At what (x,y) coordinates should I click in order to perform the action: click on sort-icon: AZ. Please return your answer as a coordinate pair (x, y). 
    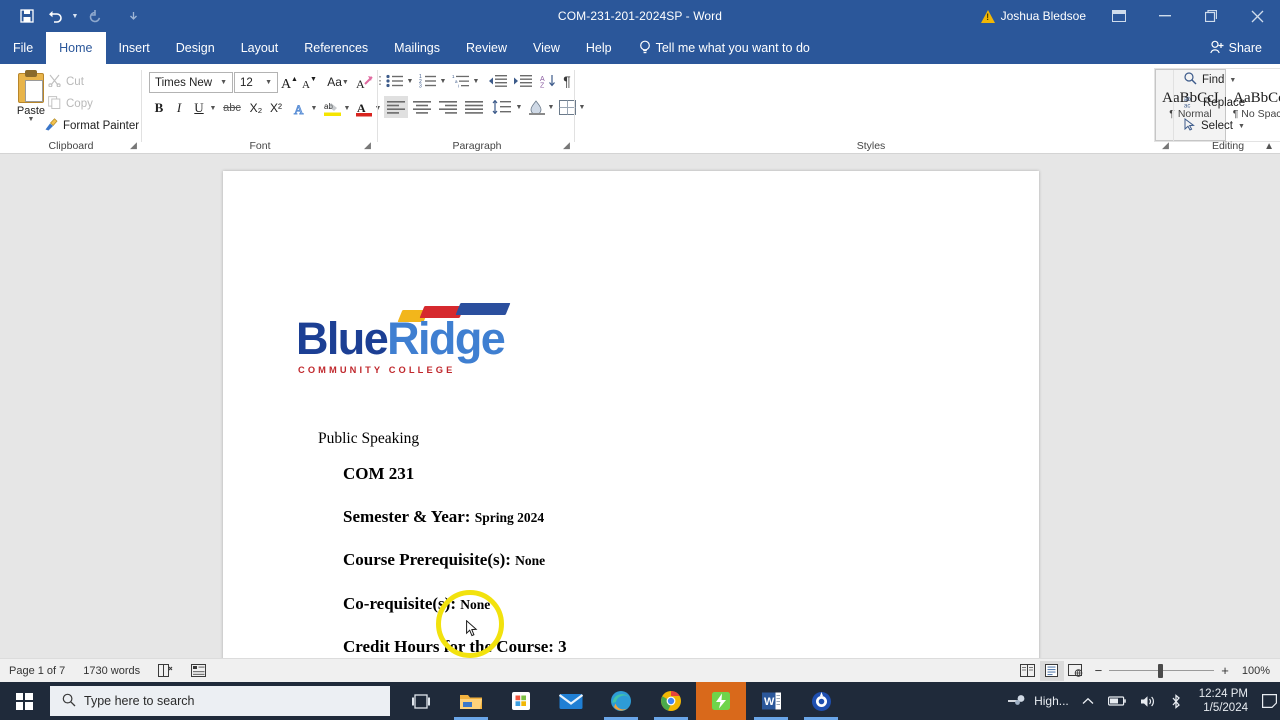
    Looking at the image, I should click on (548, 81).